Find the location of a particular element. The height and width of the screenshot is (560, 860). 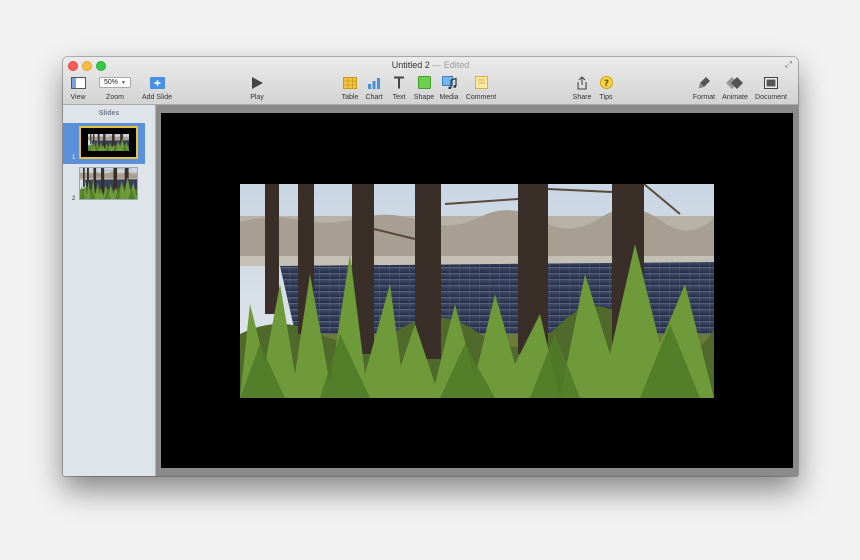

animate-label: Animate is located at coordinates (735, 97).